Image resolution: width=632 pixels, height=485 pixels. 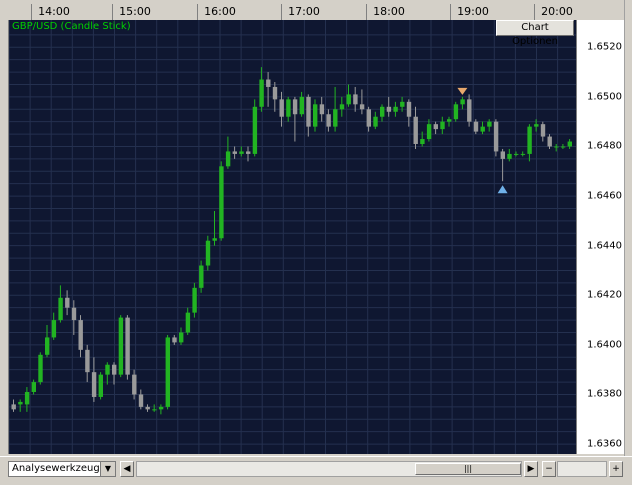 I want to click on analysis-tool-dropdown: Analysewerkzeug ▼, so click(x=62, y=469).